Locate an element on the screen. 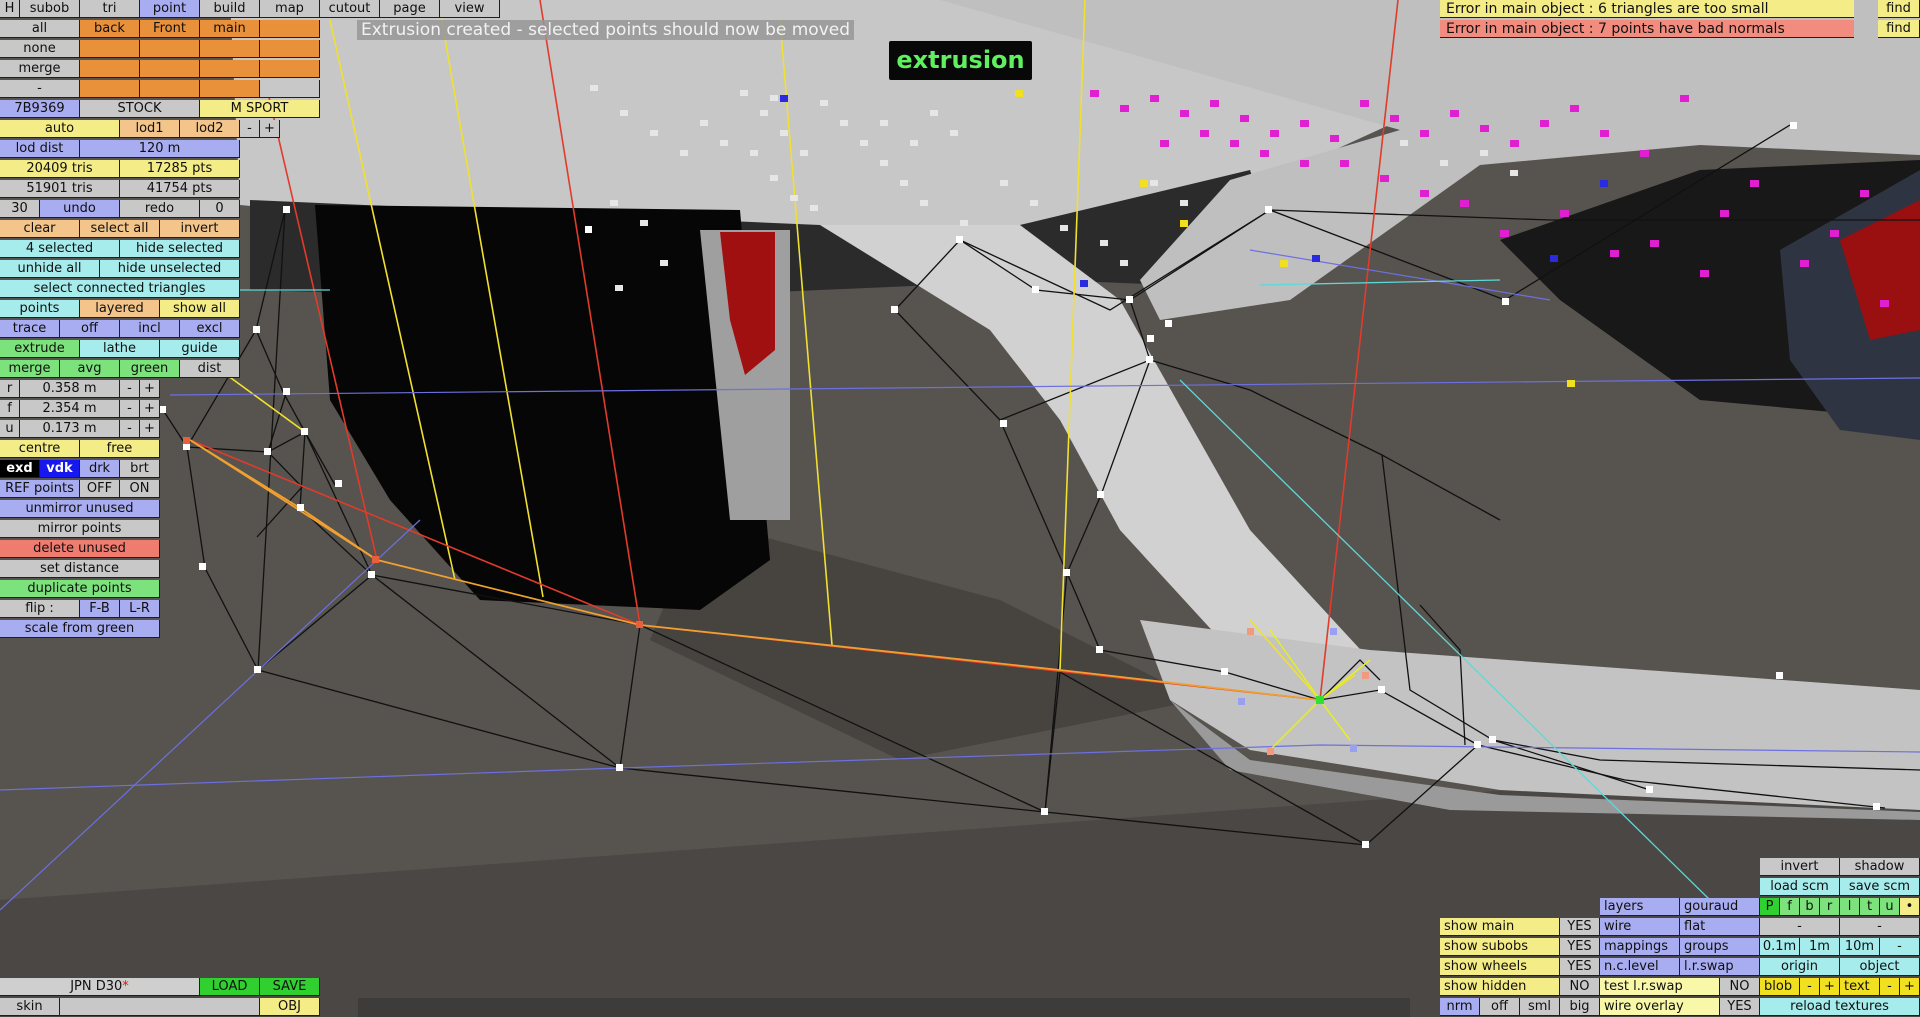 The image size is (1920, 1017). lod-dist-value: 120 m is located at coordinates (160, 149).